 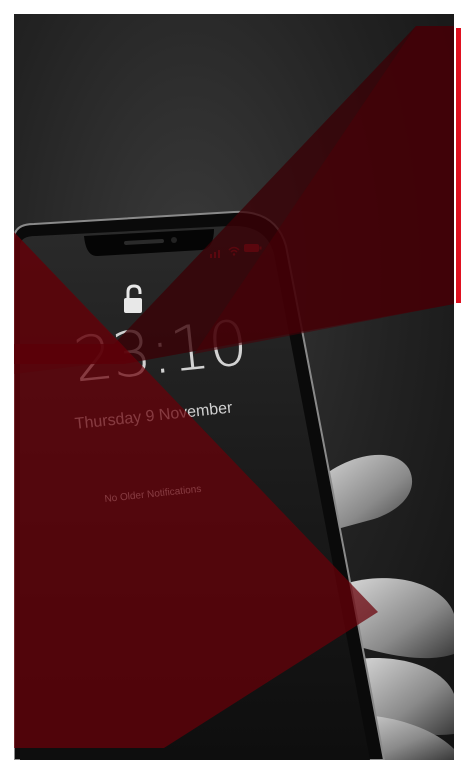 I want to click on wifi-icon, so click(x=234, y=251).